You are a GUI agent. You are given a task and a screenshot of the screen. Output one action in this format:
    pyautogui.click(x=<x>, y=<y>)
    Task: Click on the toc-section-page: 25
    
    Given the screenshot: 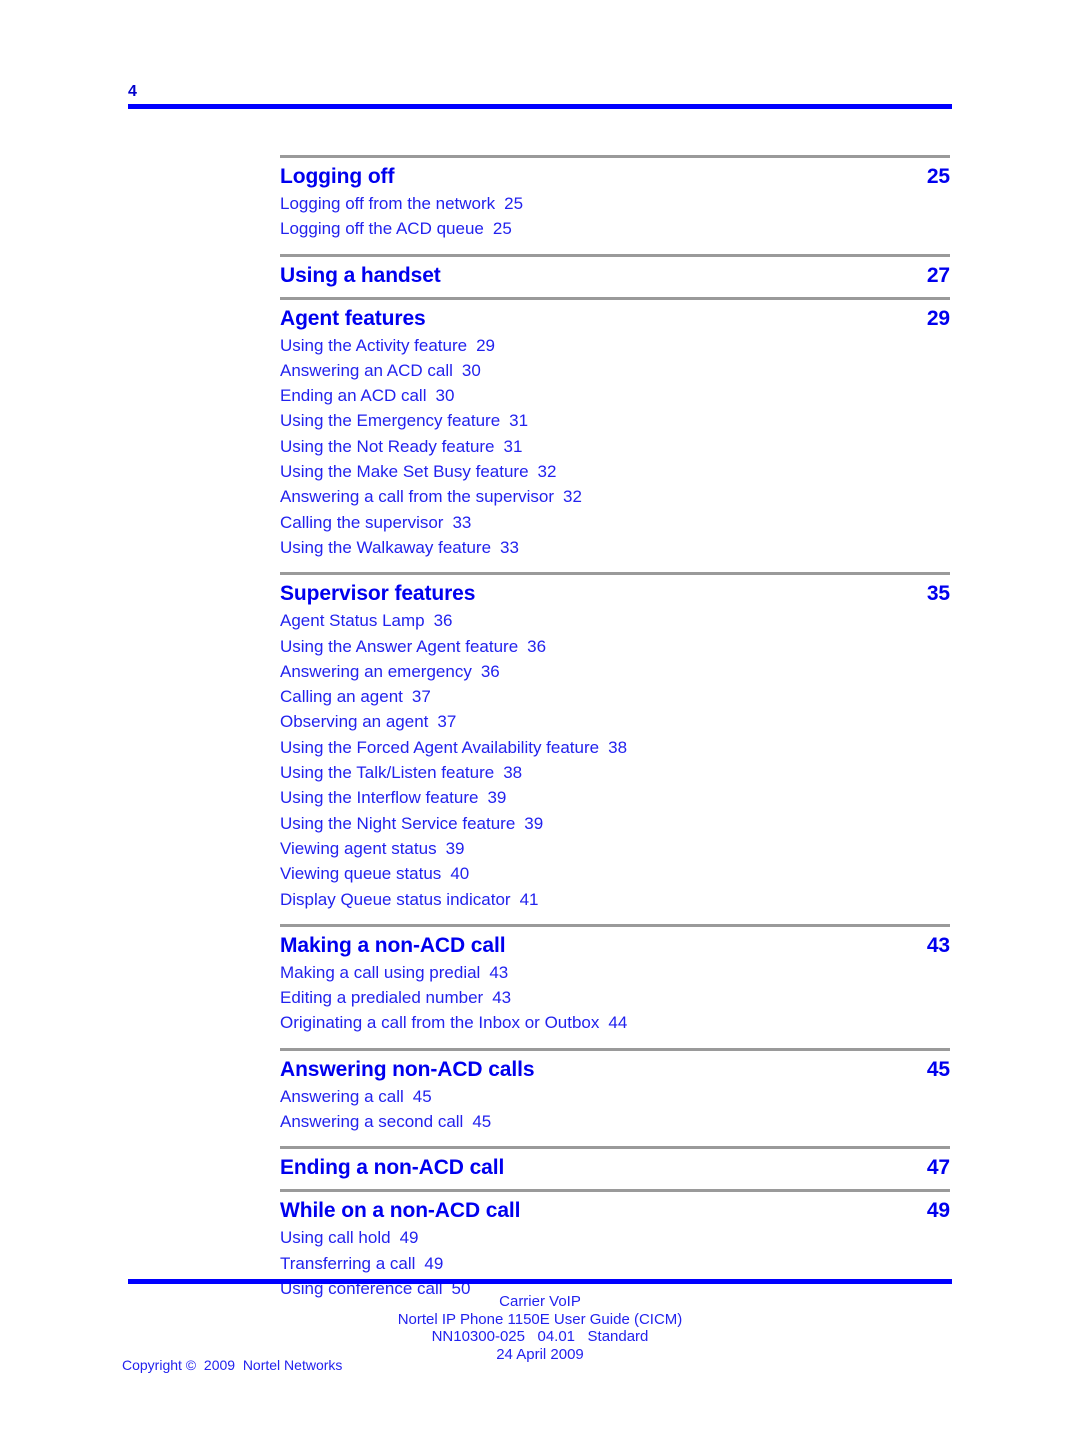 What is the action you would take?
    pyautogui.click(x=938, y=176)
    